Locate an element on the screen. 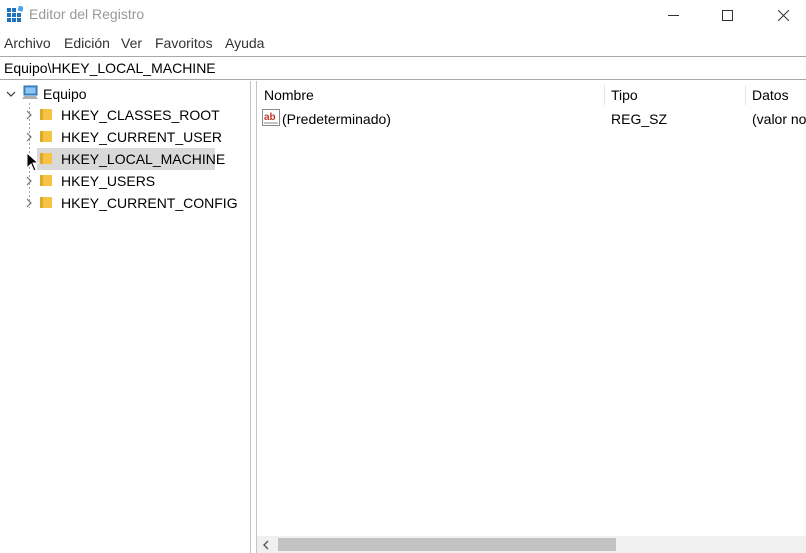 The image size is (806, 553). value-data: (valor no is located at coordinates (779, 119).